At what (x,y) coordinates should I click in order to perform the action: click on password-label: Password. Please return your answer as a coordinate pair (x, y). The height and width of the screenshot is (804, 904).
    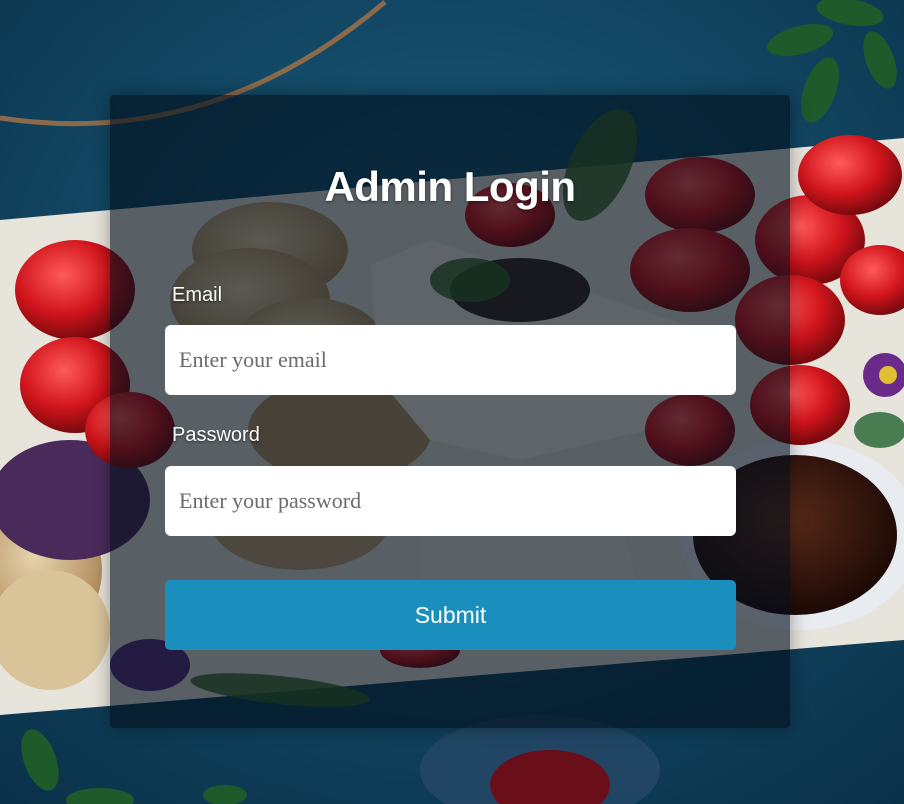
    Looking at the image, I should click on (216, 435).